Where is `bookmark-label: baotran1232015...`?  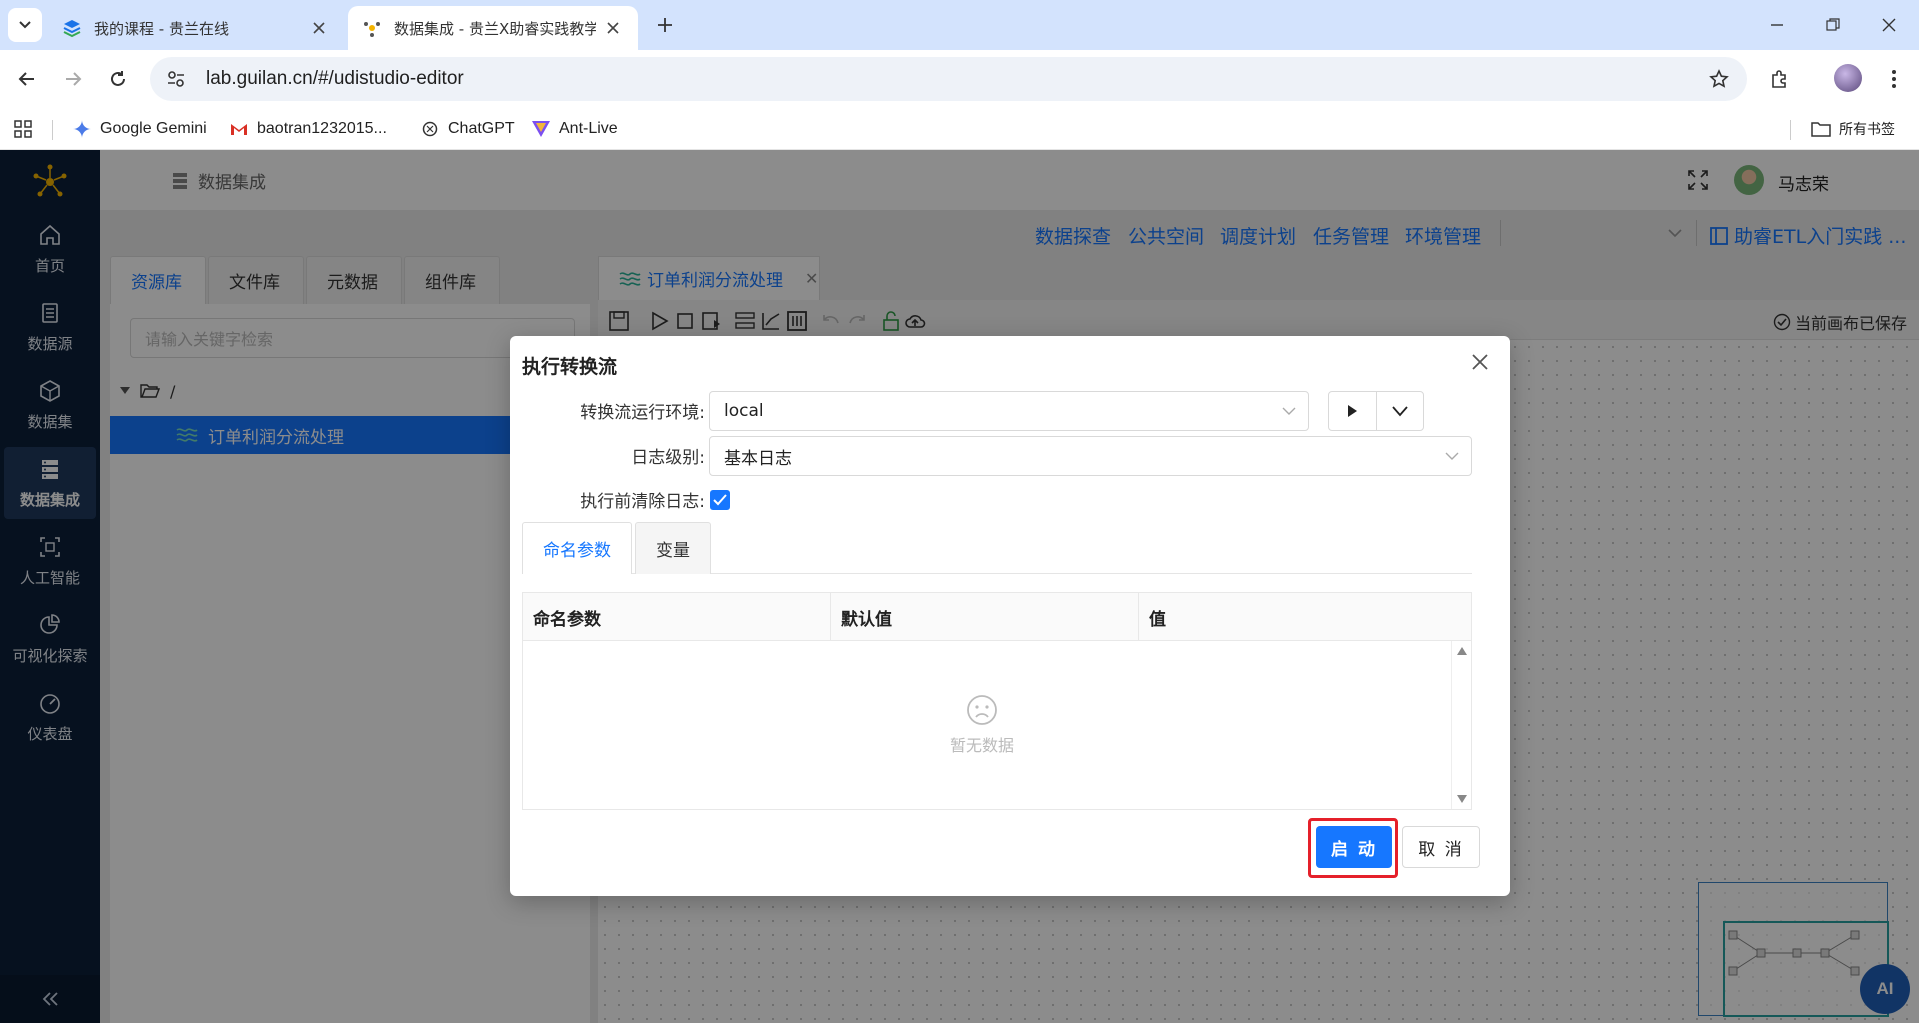 bookmark-label: baotran1232015... is located at coordinates (322, 128).